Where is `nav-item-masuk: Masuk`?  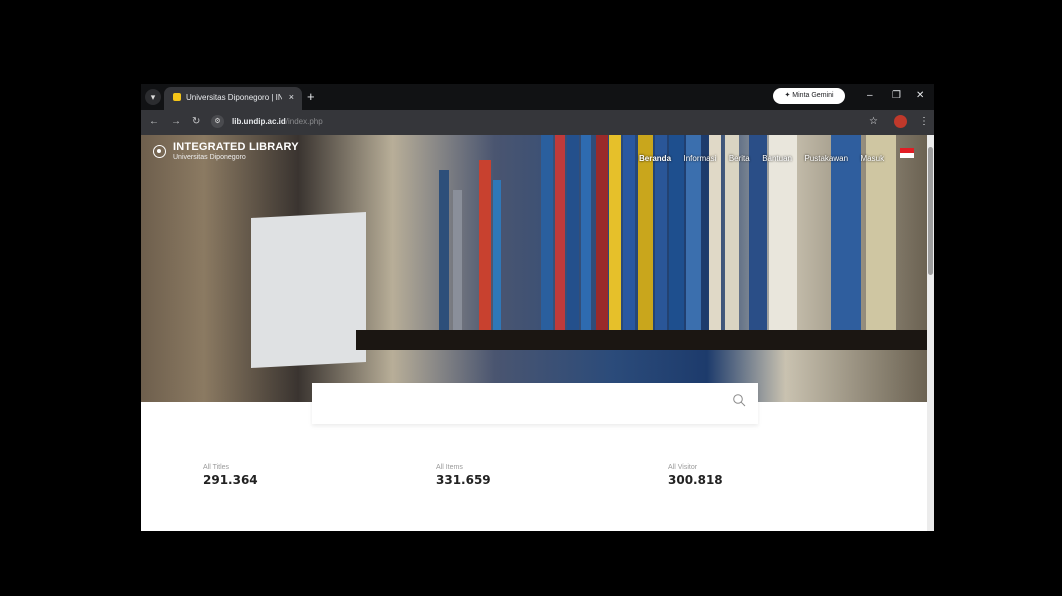
nav-item-masuk: Masuk is located at coordinates (873, 158).